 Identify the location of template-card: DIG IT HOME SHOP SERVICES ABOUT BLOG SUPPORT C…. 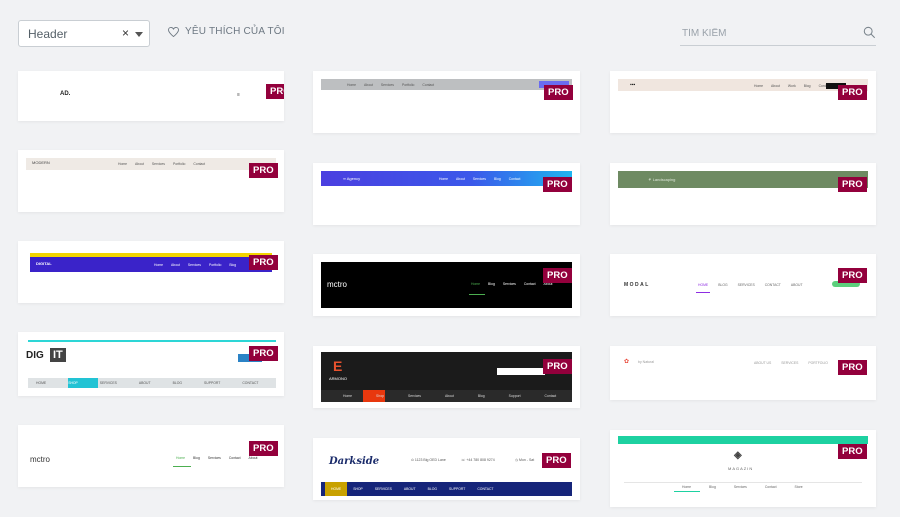
(151, 364).